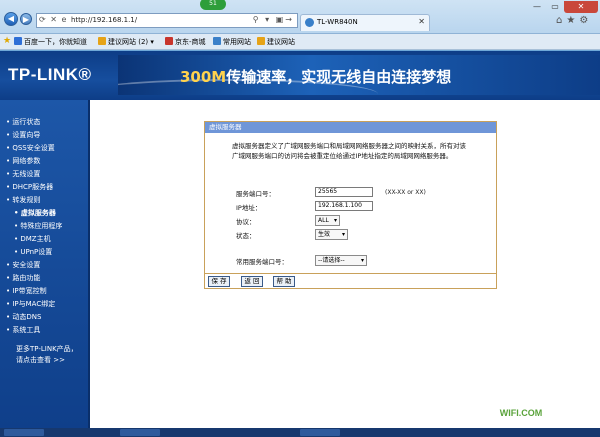 The height and width of the screenshot is (437, 600). What do you see at coordinates (331, 234) in the screenshot?
I see `status-select: 生效 ▾` at bounding box center [331, 234].